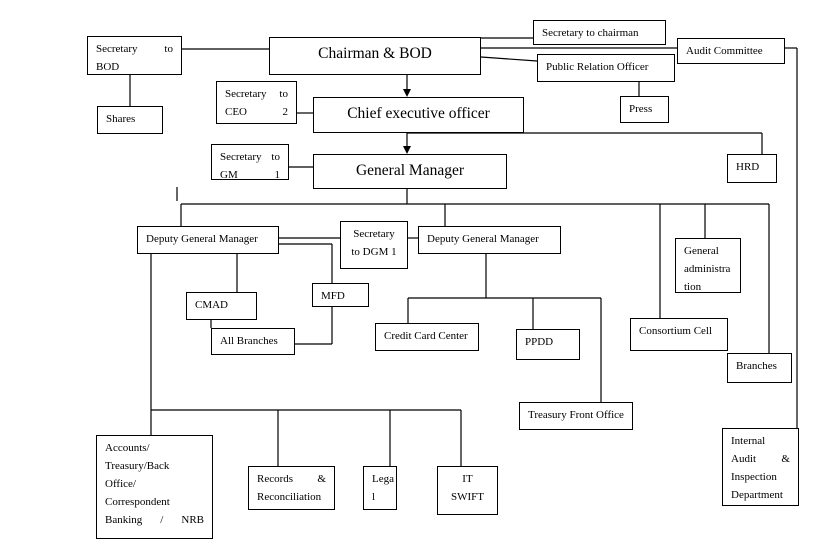  I want to click on box-shares: Shares, so click(130, 120).